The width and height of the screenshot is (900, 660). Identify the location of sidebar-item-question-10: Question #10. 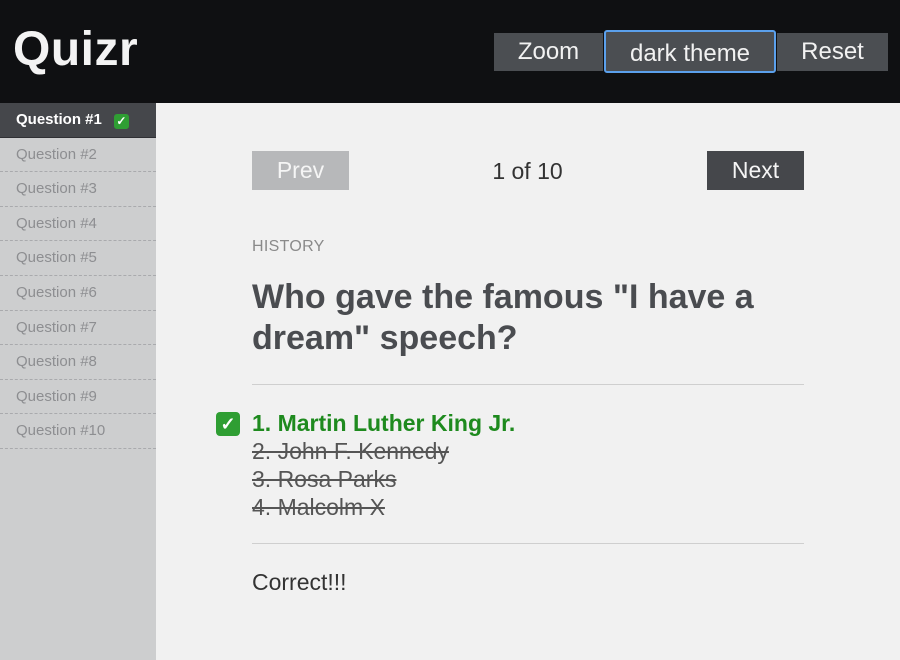
(78, 431).